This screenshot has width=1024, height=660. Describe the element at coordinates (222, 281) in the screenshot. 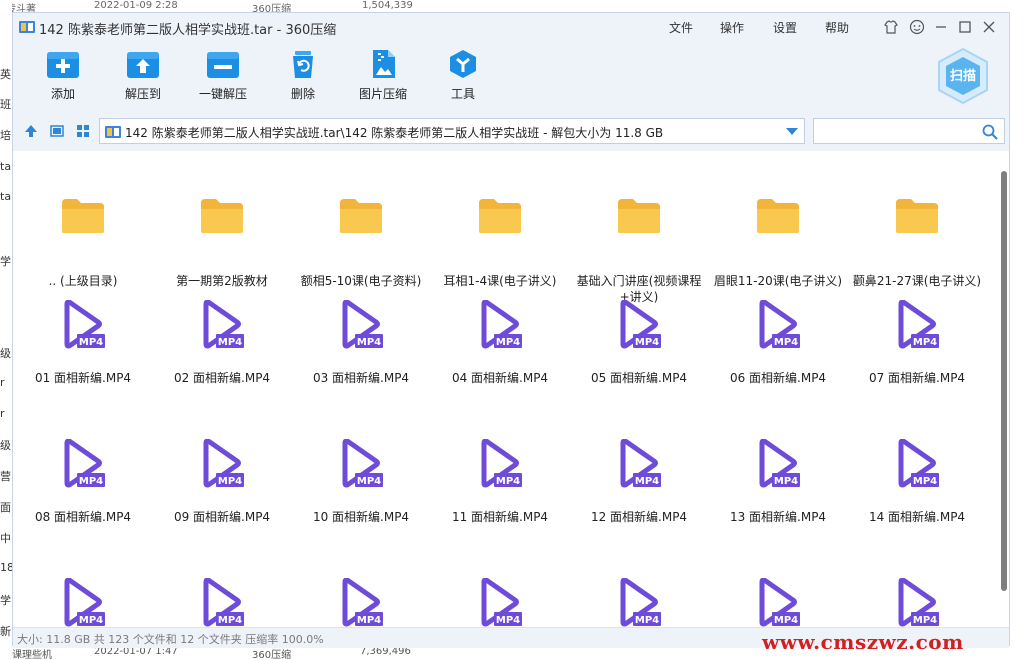

I see `item-name: 第一期第2版教材` at that location.